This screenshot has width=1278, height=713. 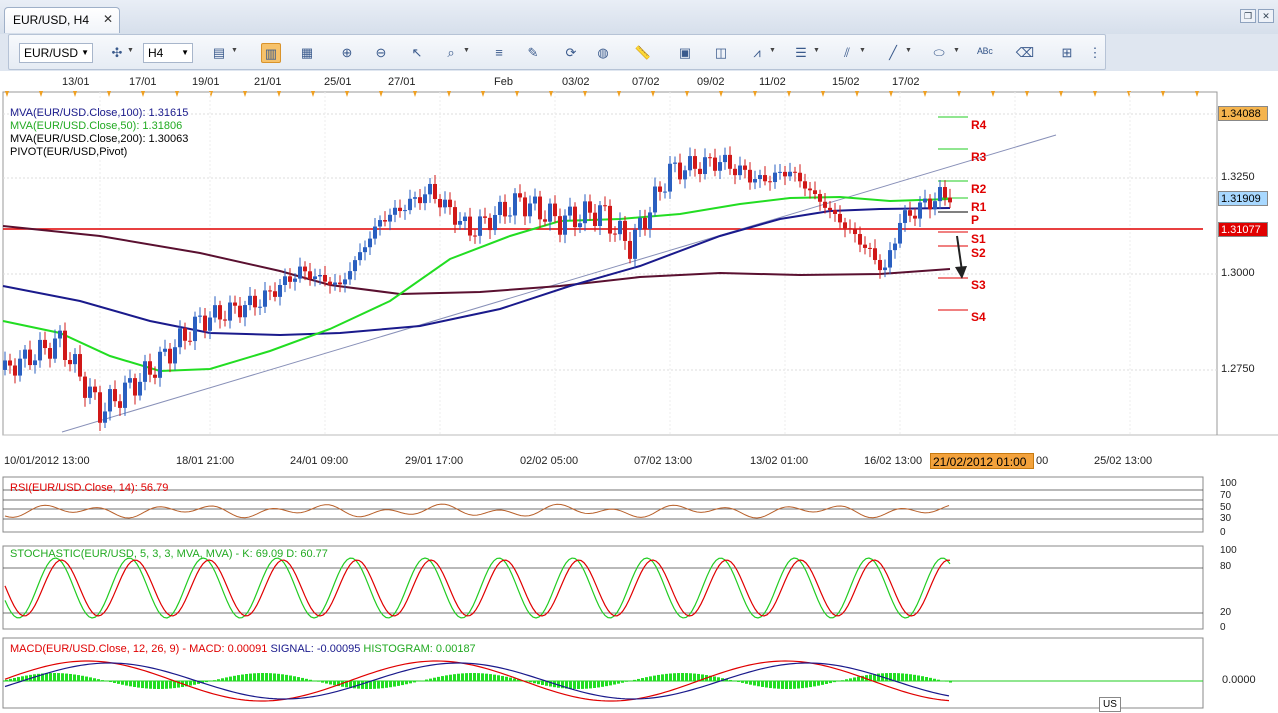 I want to click on restore-icon: ❐, so click(x=1248, y=16).